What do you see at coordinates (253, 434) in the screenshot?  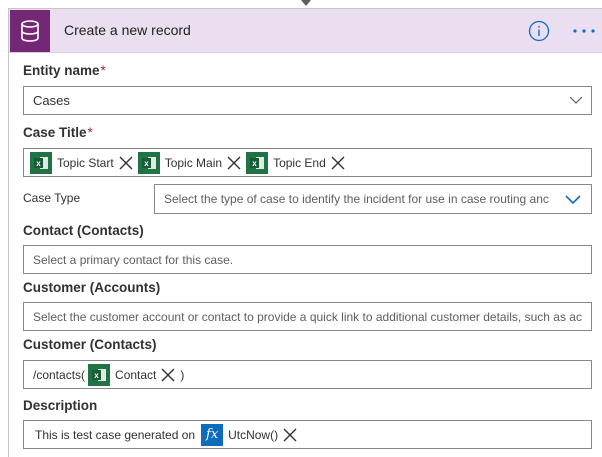 I see `token-label: UtcNow()` at bounding box center [253, 434].